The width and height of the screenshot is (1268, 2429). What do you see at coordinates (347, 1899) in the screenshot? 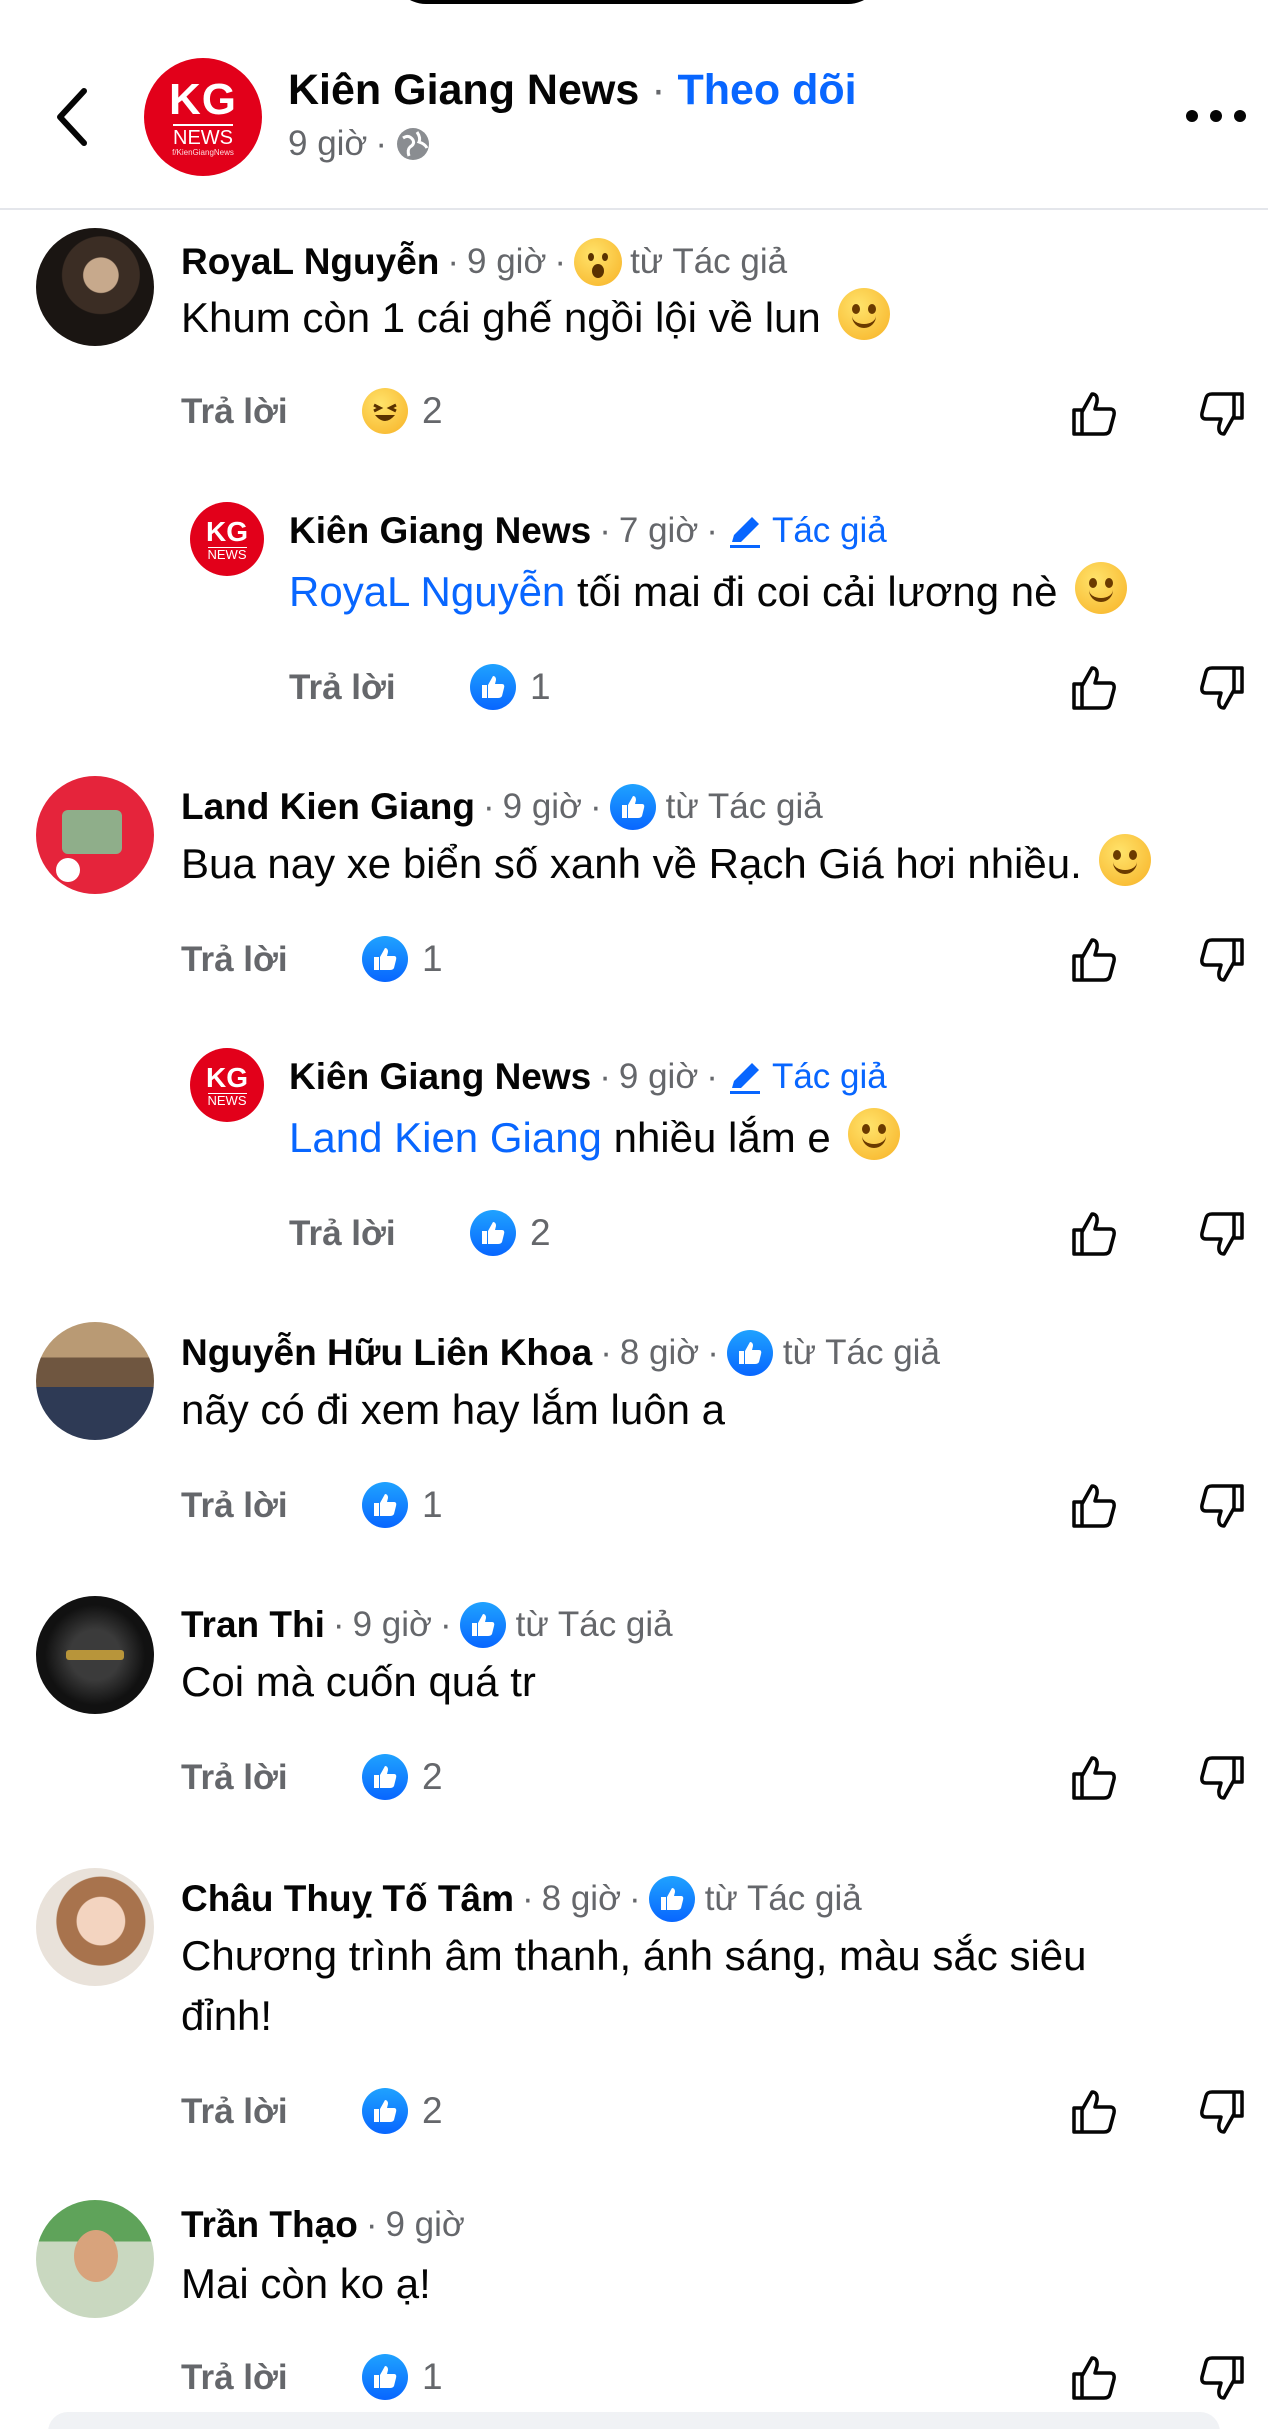
I see `commenter-name: Châu Thuỵ Tố Tâm` at bounding box center [347, 1899].